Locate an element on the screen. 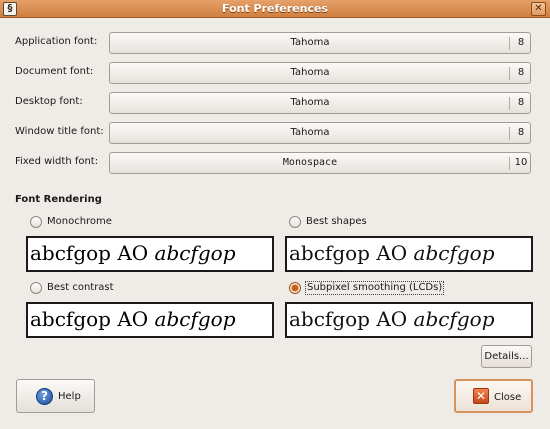 This screenshot has height=429, width=550. close-icon: ✕ is located at coordinates (481, 396).